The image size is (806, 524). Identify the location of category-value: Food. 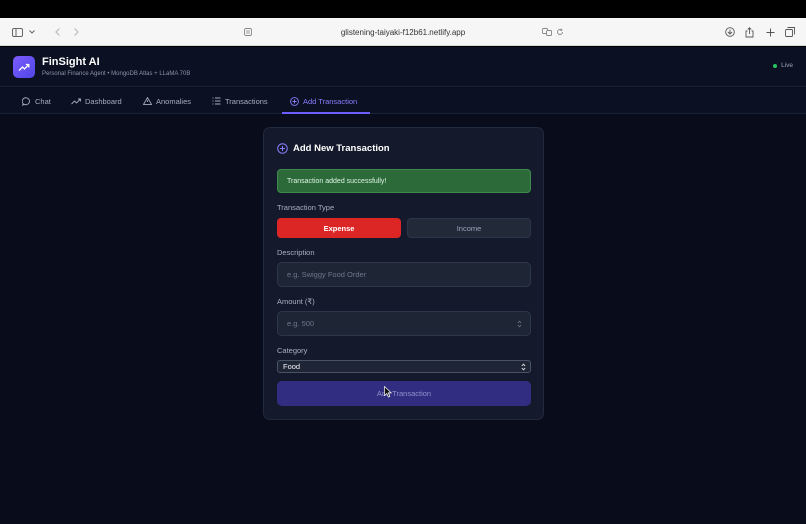
(292, 366).